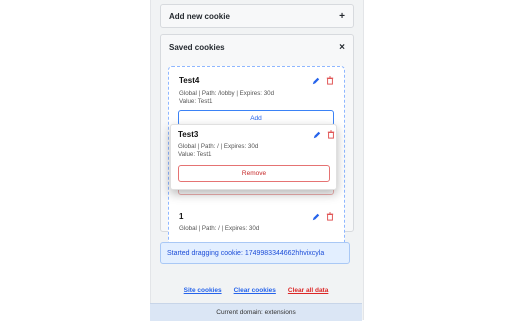 The image size is (512, 321). Describe the element at coordinates (199, 16) in the screenshot. I see `add-cookie-title: Add new cookie` at that location.